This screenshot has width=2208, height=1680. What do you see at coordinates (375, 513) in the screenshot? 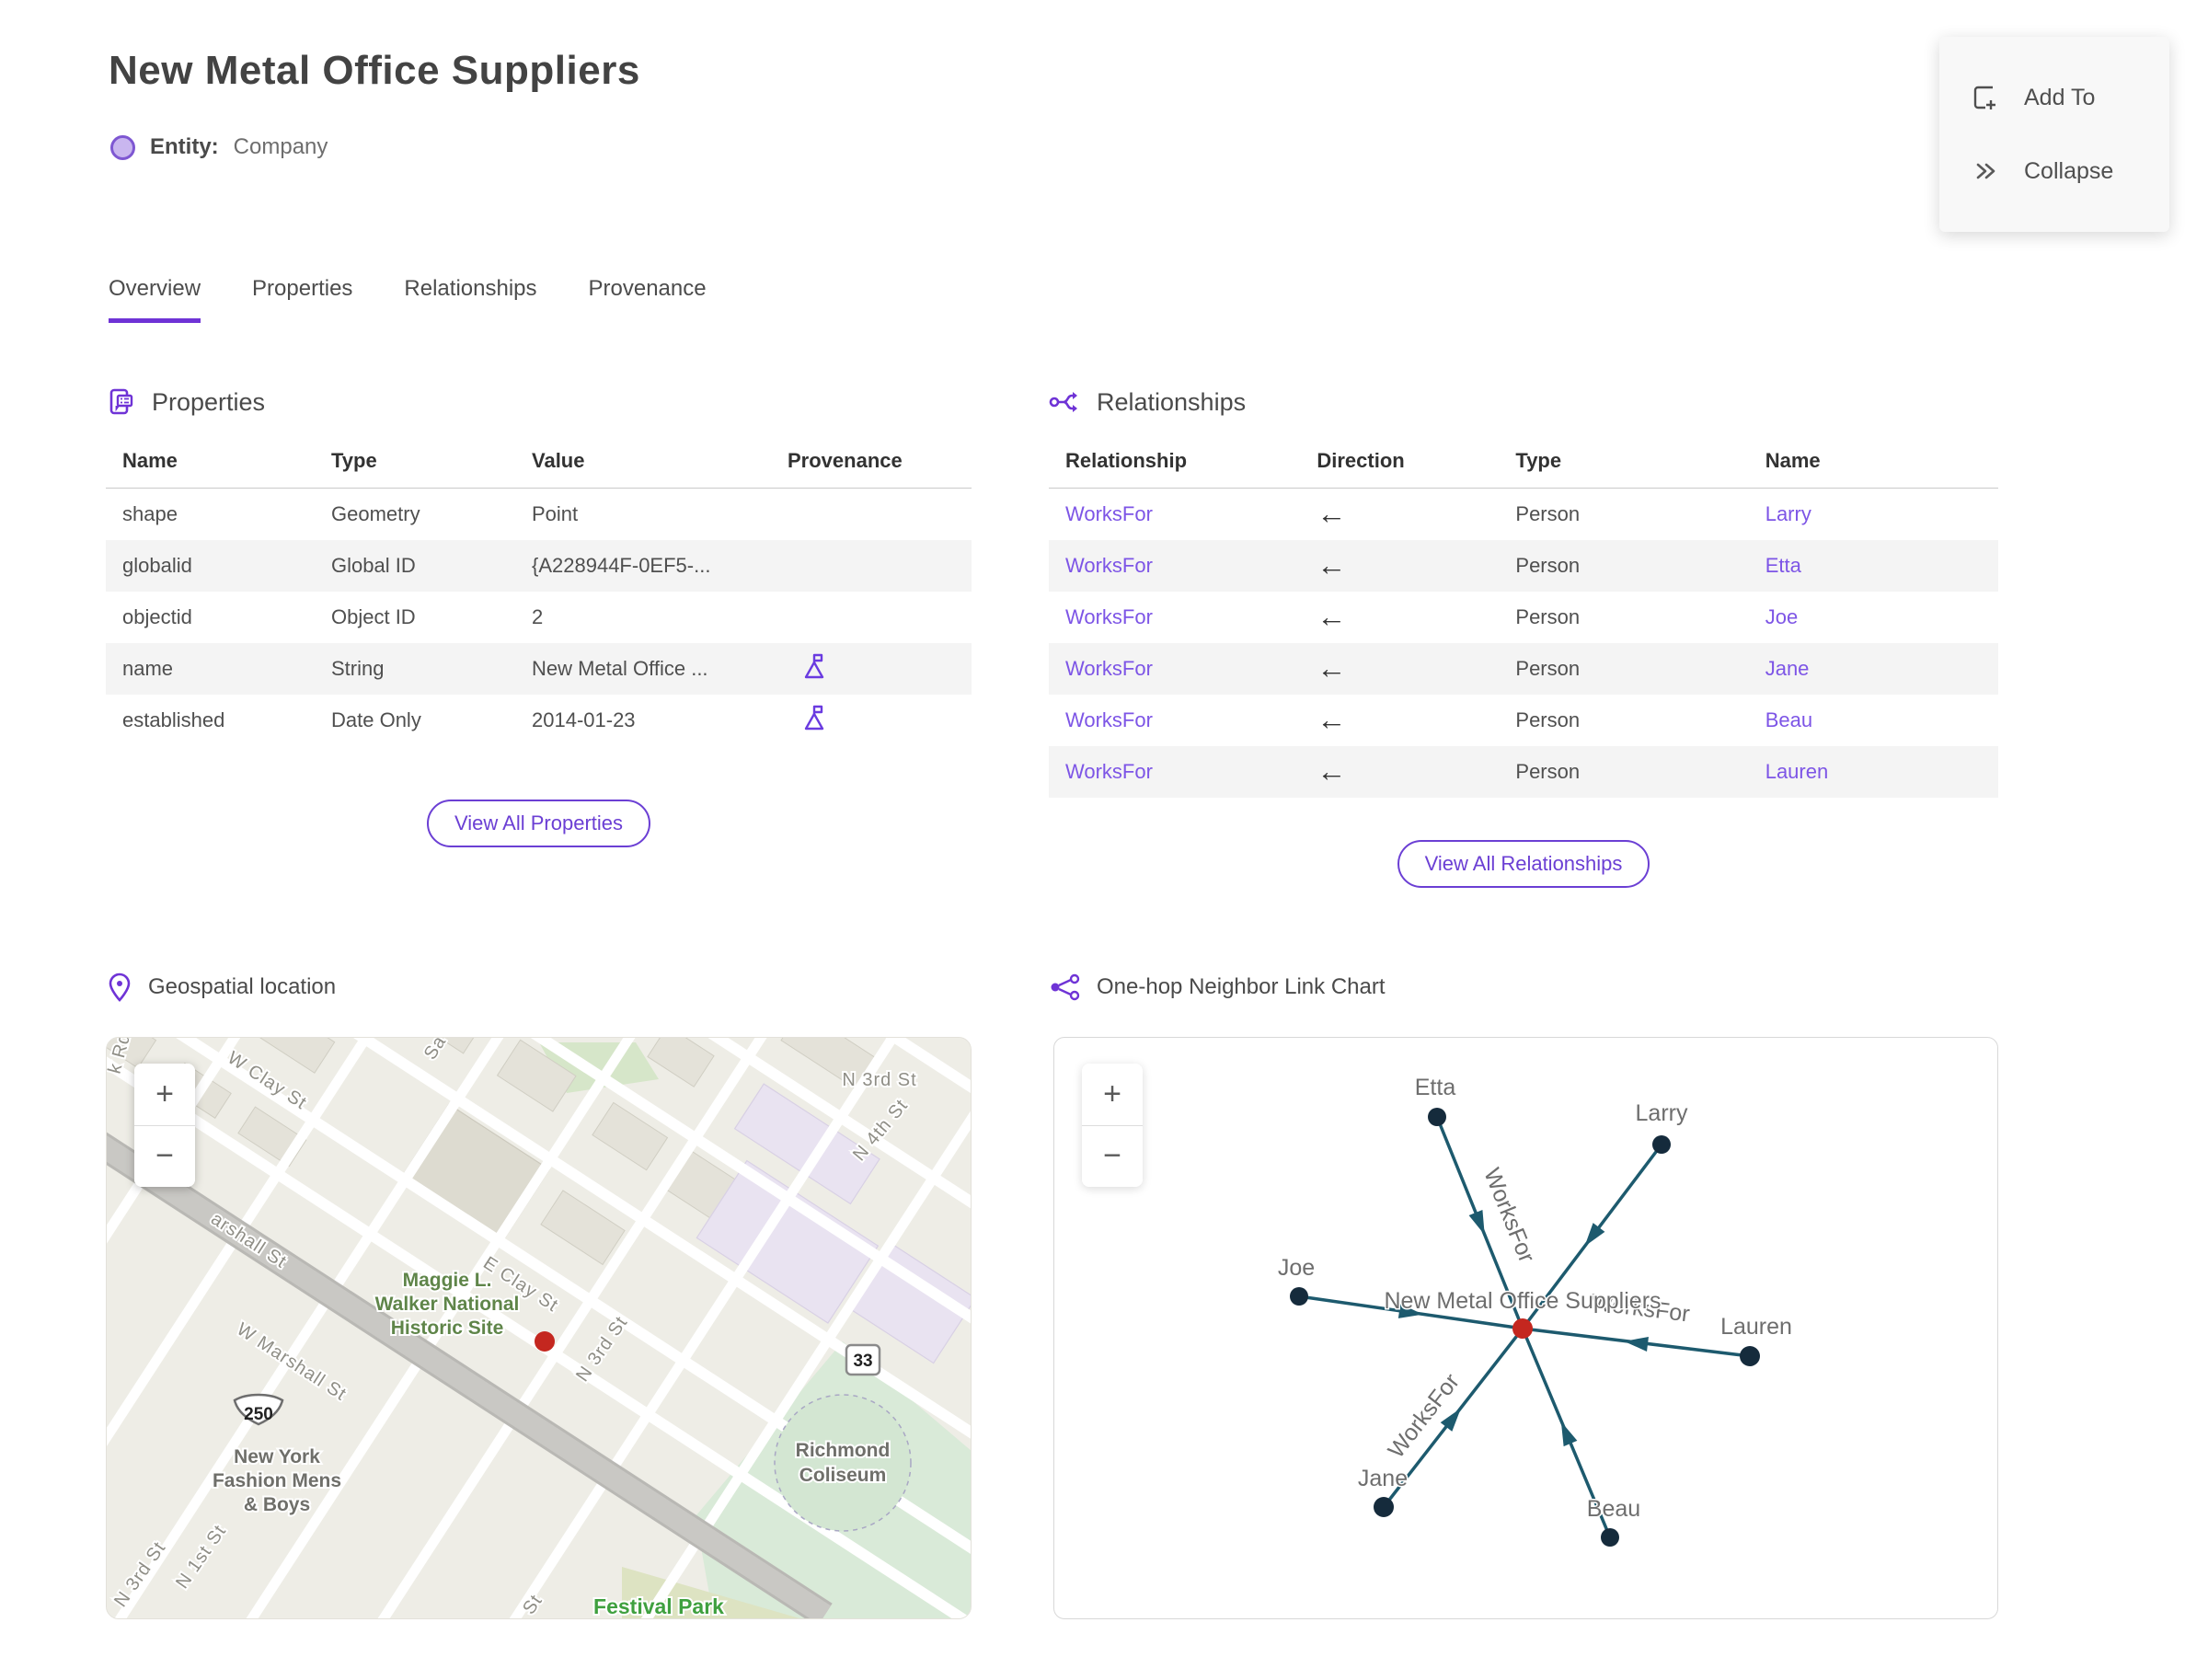
I see `prop-type: Geometry` at bounding box center [375, 513].